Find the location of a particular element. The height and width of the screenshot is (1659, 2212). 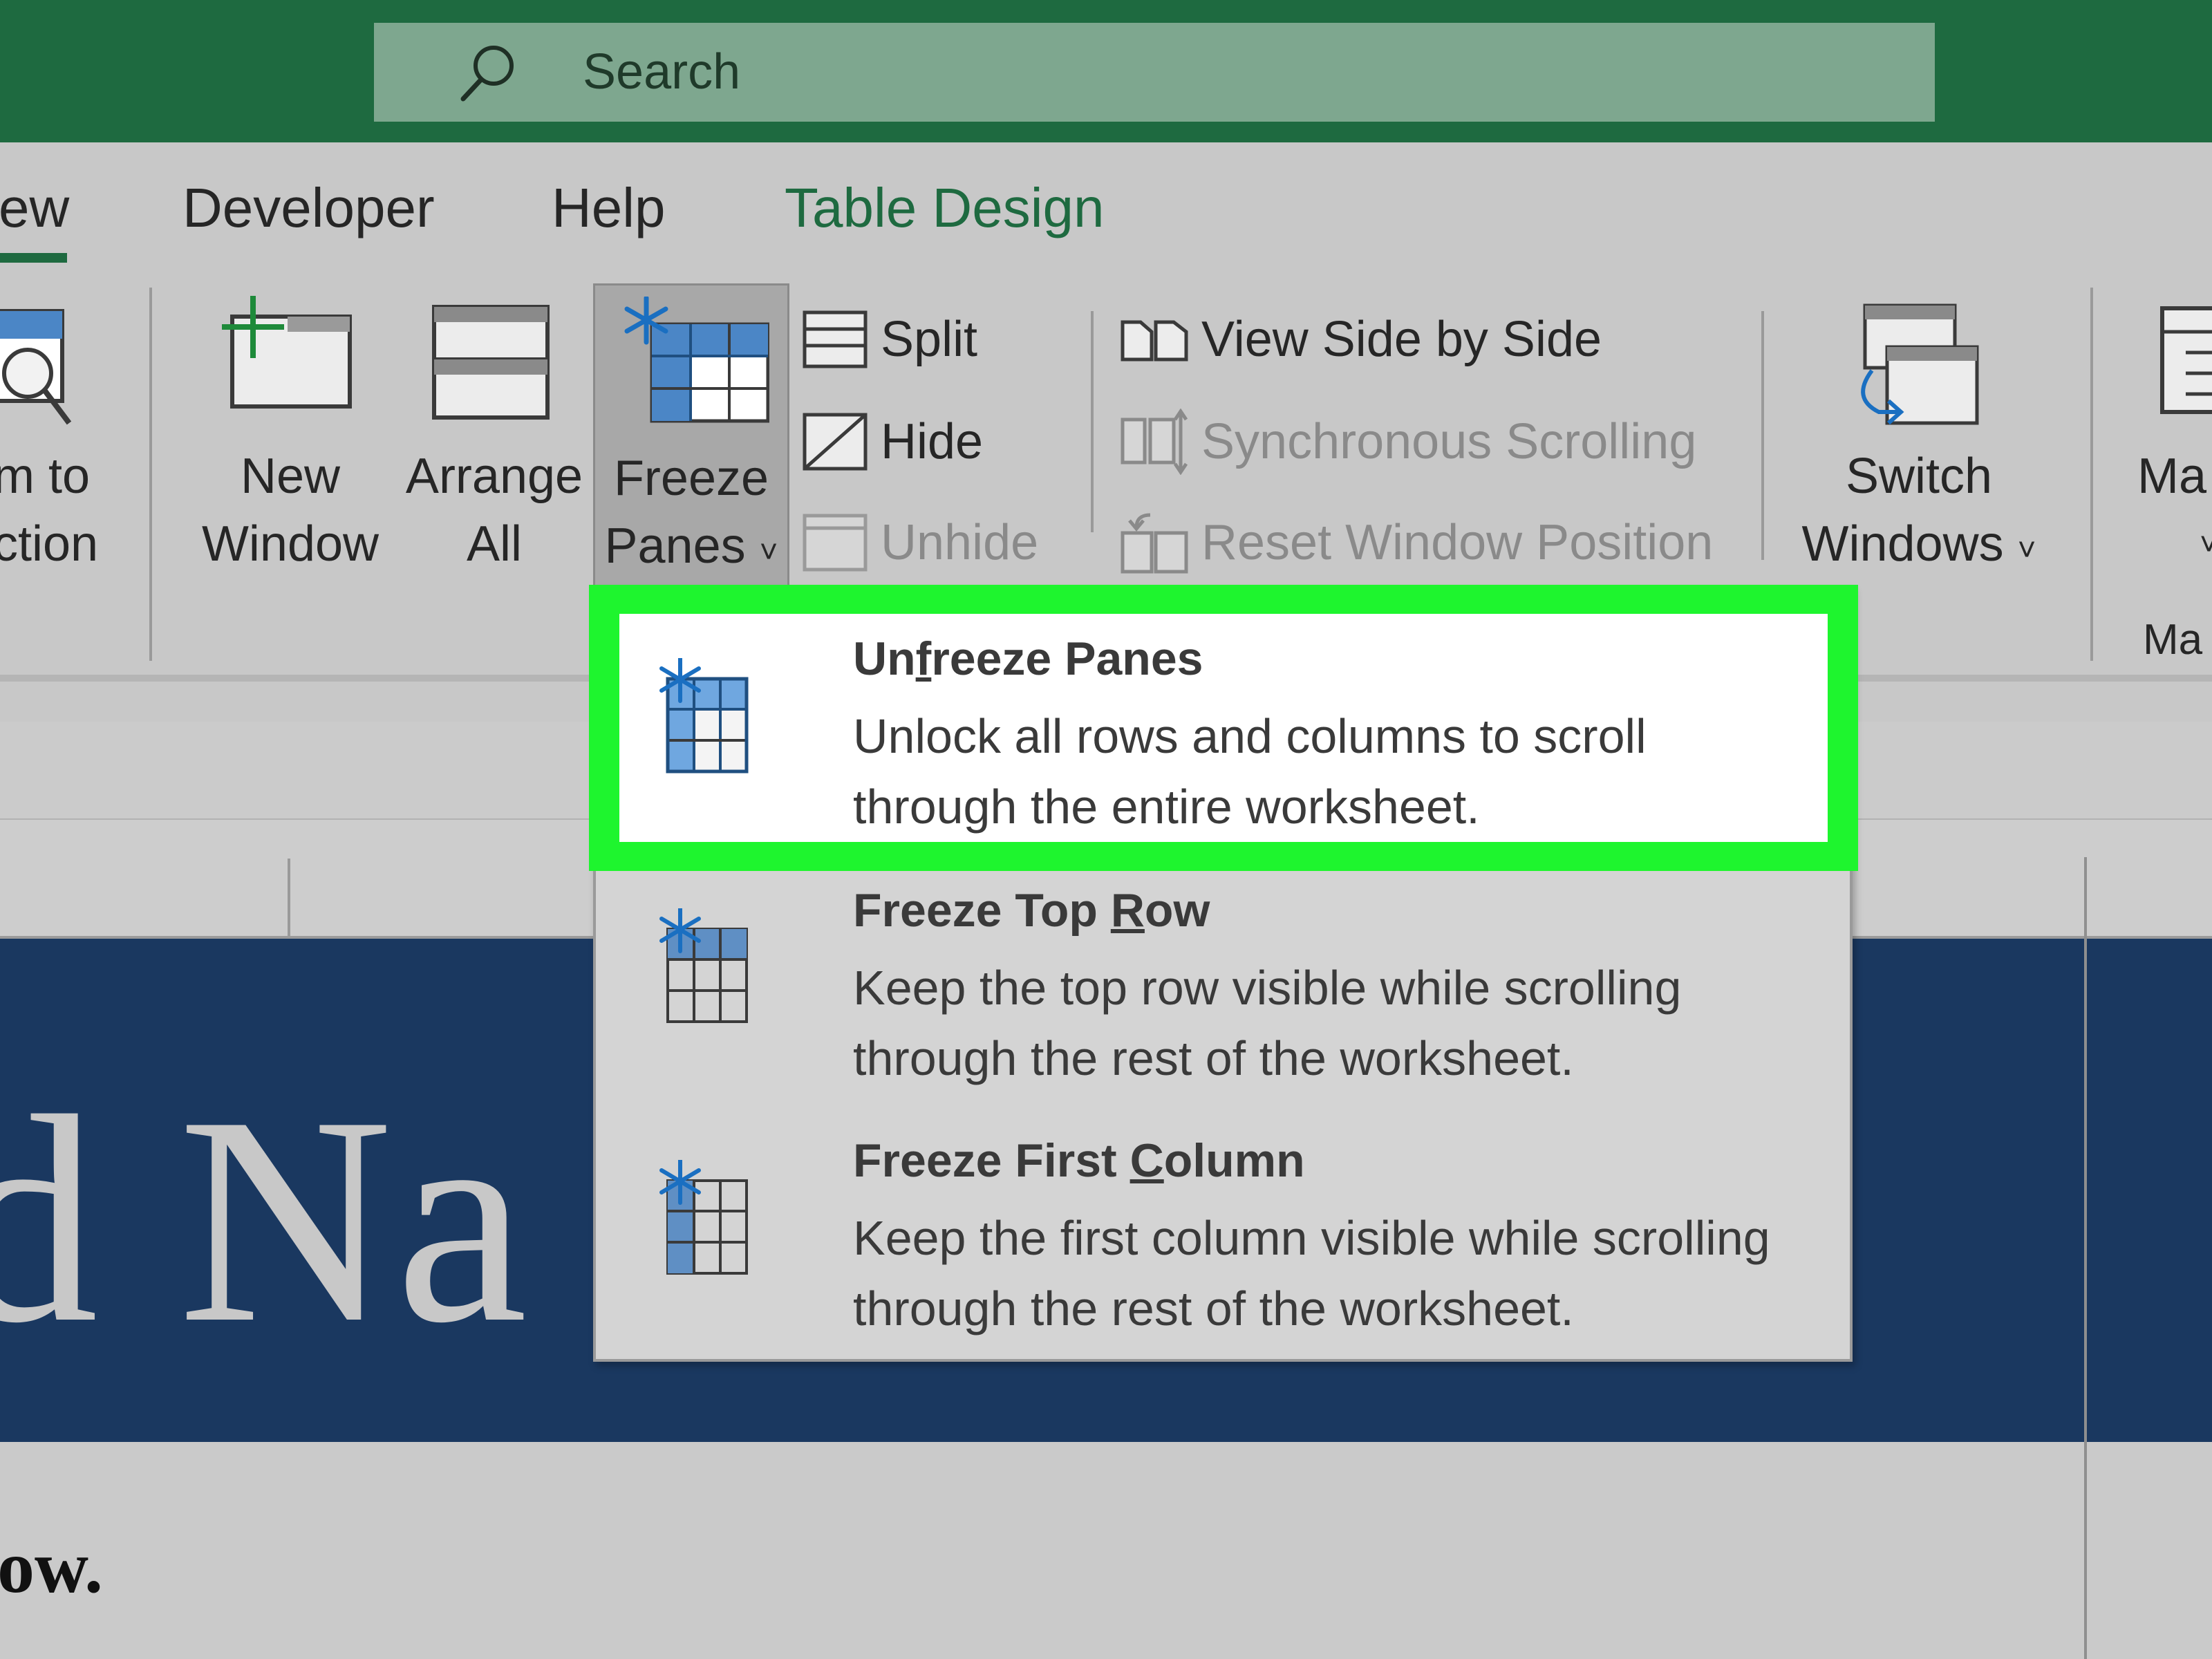

arrange-all-label-1: Arrange is located at coordinates (494, 476).